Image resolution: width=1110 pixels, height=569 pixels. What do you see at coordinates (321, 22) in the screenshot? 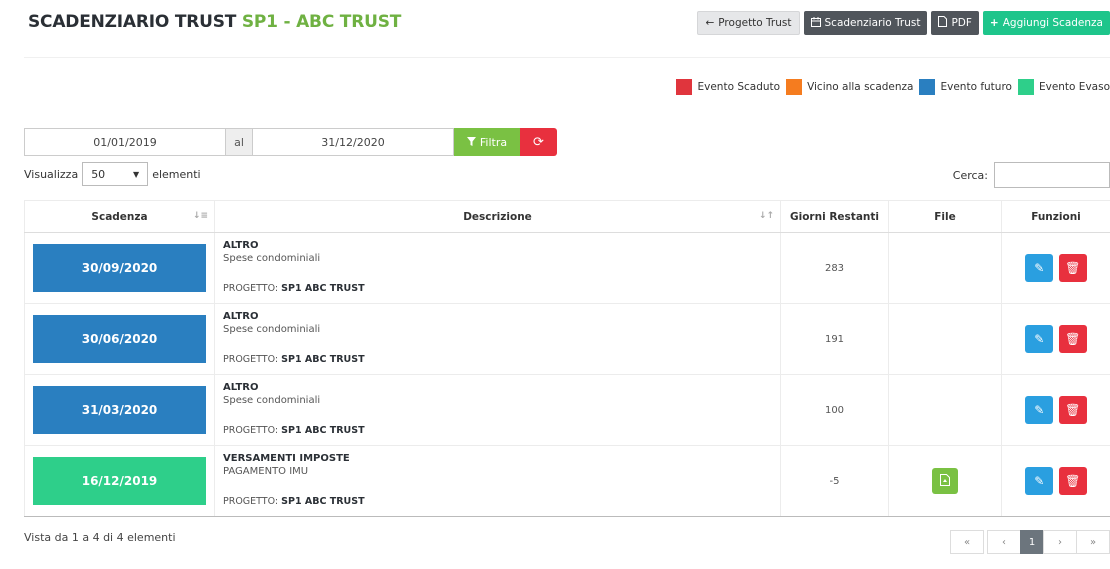
I see `page-title-project: SP1 - ABC TRUST` at bounding box center [321, 22].